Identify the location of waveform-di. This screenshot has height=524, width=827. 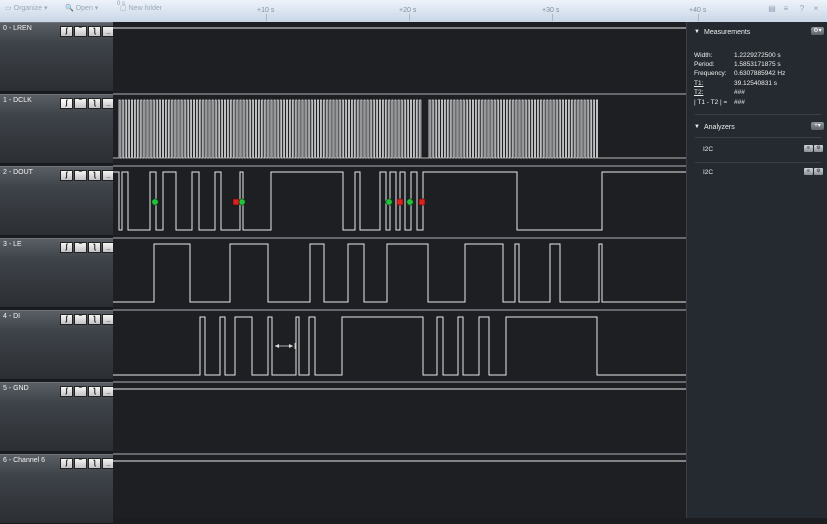
(399, 346).